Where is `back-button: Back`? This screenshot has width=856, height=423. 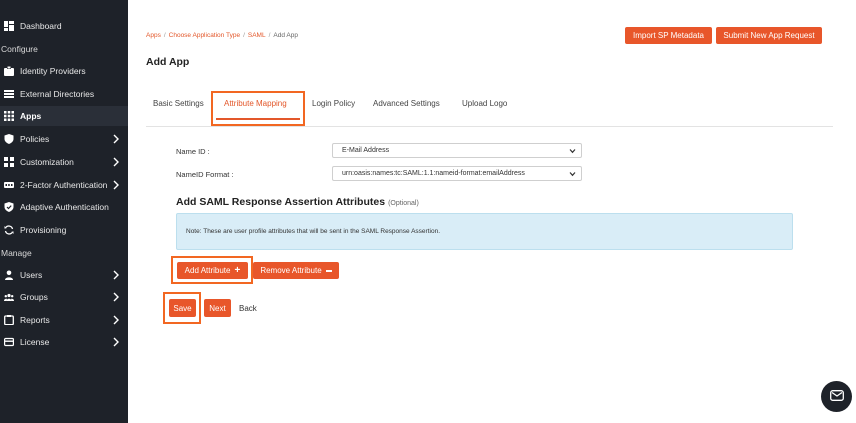
back-button: Back is located at coordinates (248, 308).